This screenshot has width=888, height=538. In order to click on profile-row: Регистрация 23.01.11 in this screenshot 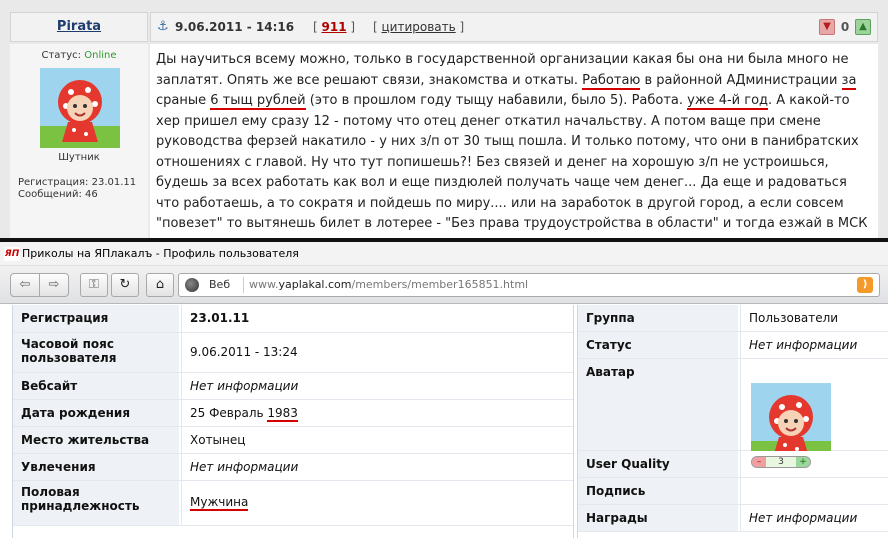, I will do `click(293, 319)`.